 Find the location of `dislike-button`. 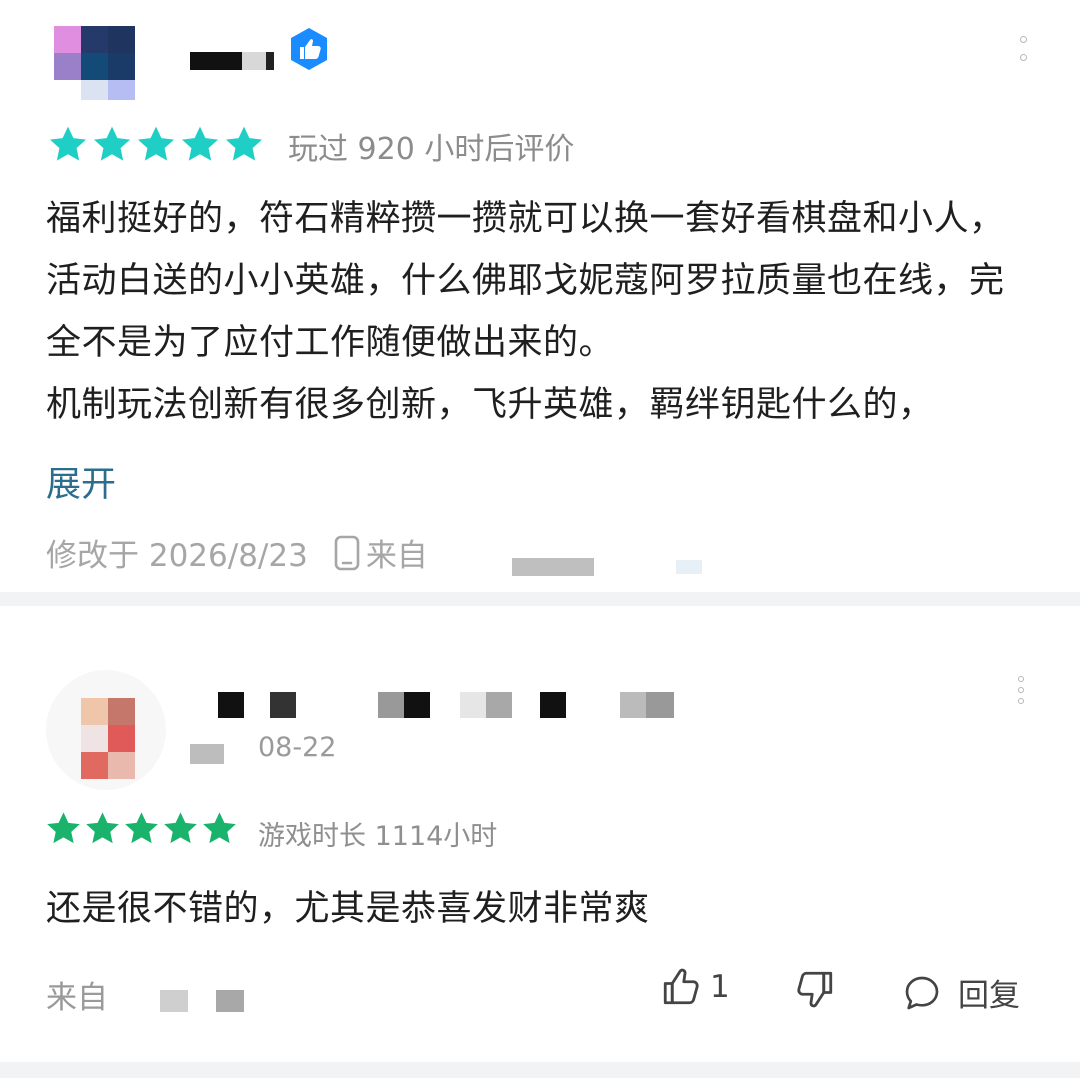

dislike-button is located at coordinates (815, 989).